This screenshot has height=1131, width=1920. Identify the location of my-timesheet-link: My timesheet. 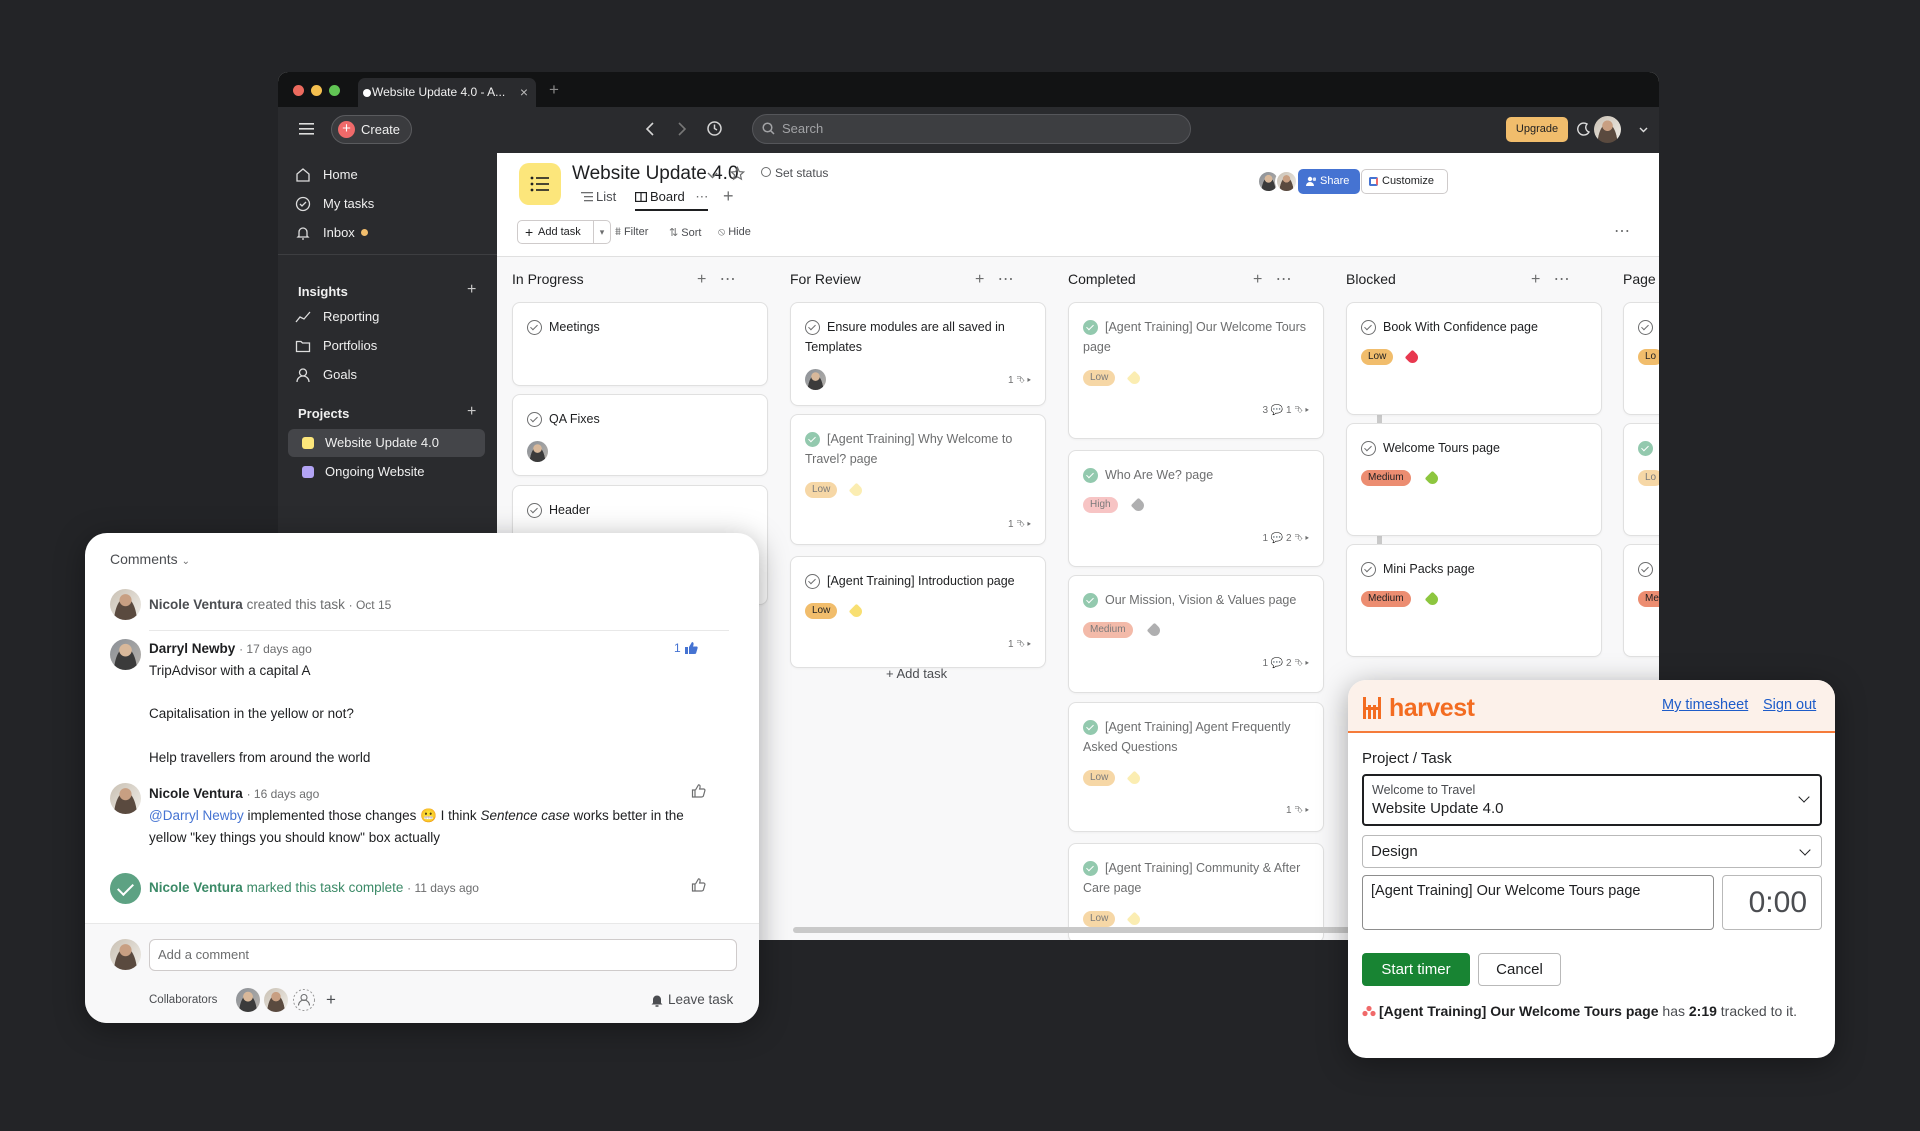
(1705, 705).